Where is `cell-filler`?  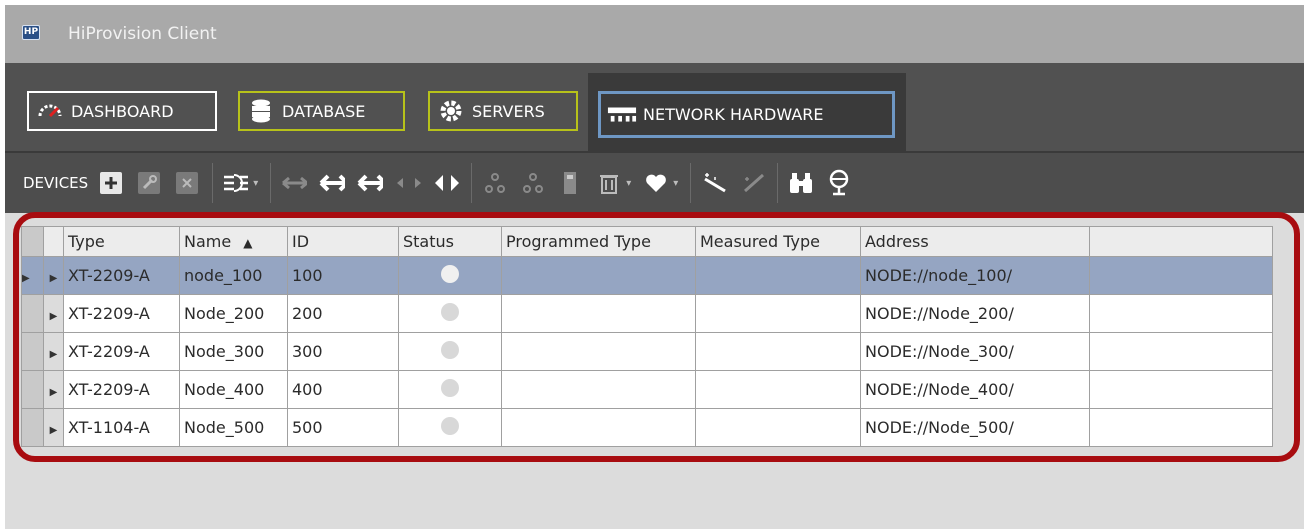 cell-filler is located at coordinates (1181, 389).